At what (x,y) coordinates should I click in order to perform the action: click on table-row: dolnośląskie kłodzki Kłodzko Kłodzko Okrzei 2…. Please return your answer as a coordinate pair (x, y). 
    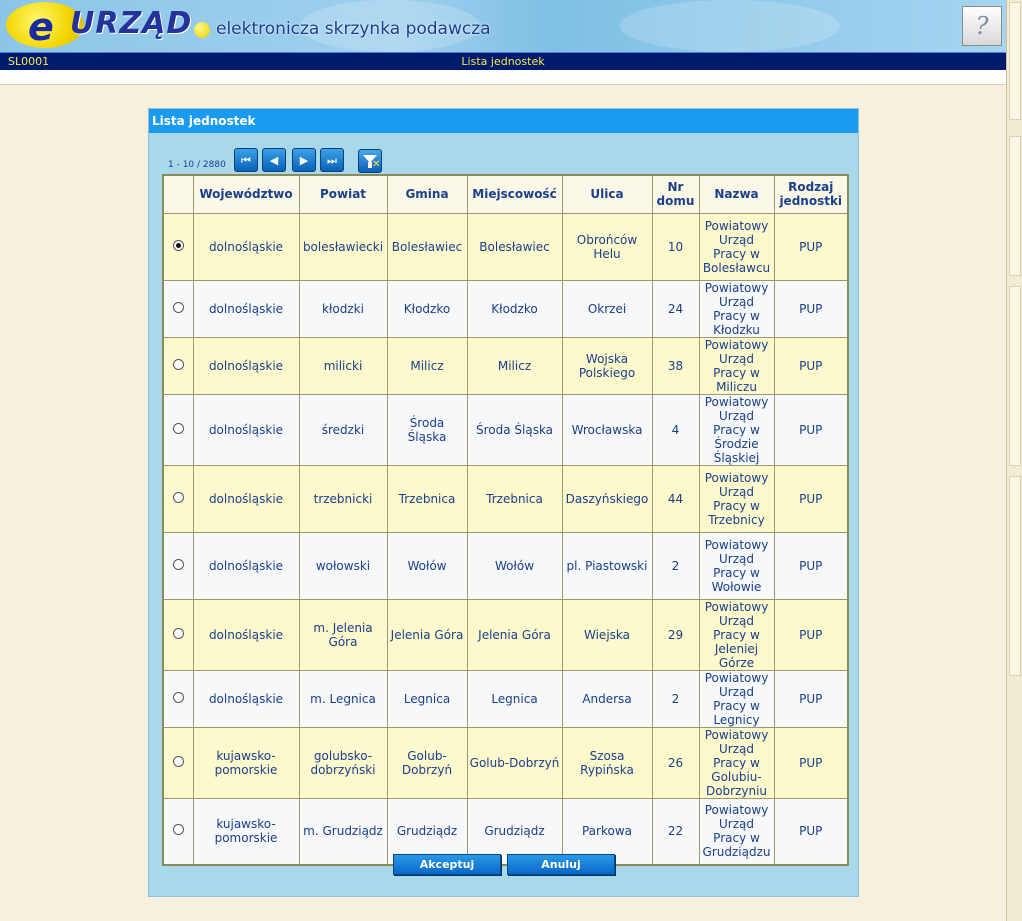
    Looking at the image, I should click on (505, 308).